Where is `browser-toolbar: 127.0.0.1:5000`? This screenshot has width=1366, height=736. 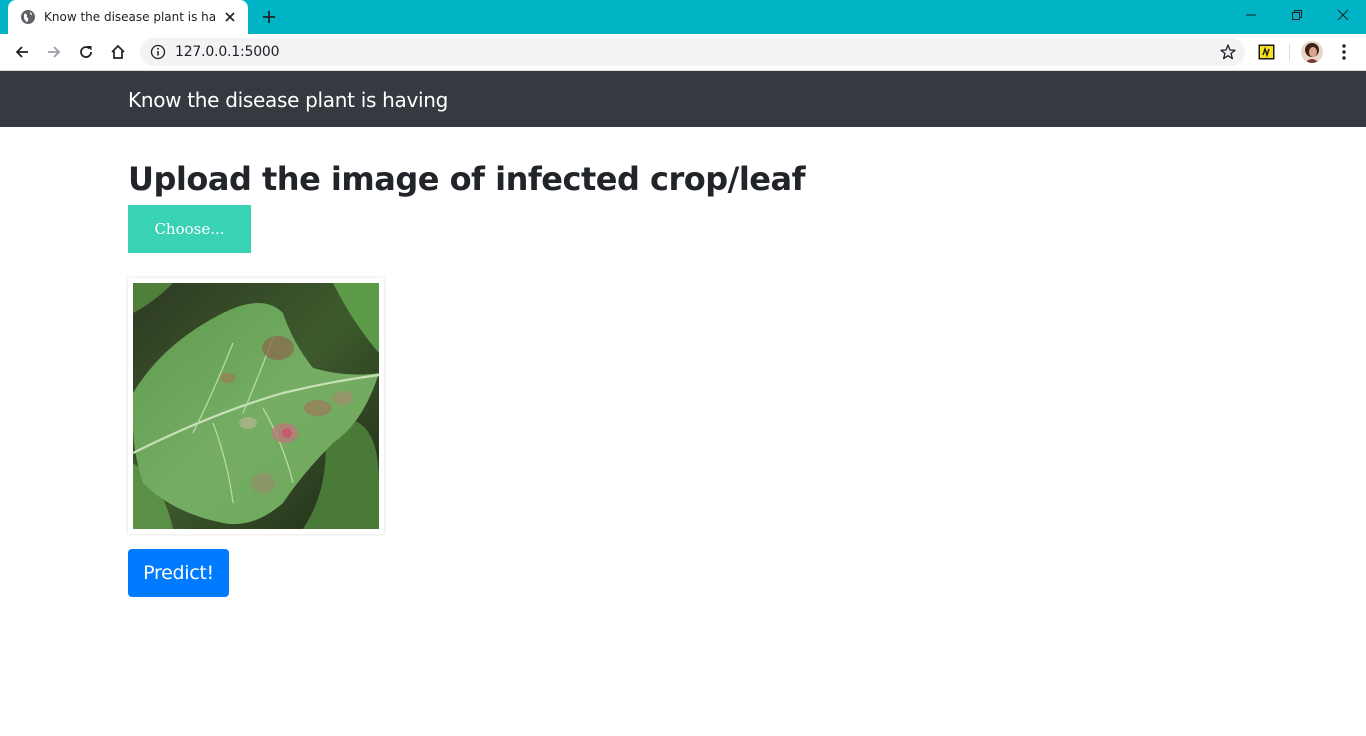 browser-toolbar: 127.0.0.1:5000 is located at coordinates (683, 52).